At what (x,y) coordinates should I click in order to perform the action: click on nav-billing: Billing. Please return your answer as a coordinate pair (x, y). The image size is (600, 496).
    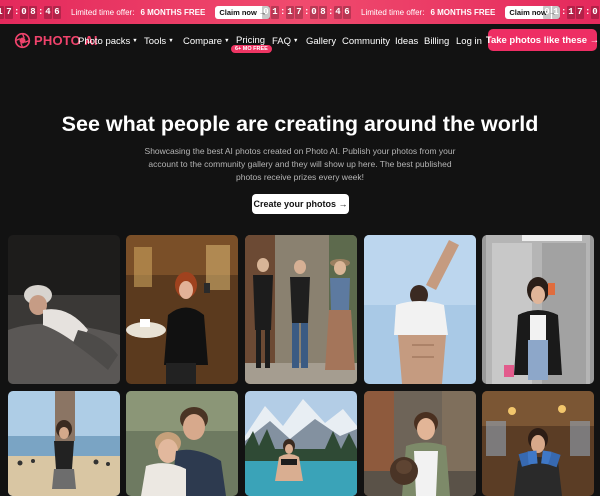
    Looking at the image, I should click on (436, 41).